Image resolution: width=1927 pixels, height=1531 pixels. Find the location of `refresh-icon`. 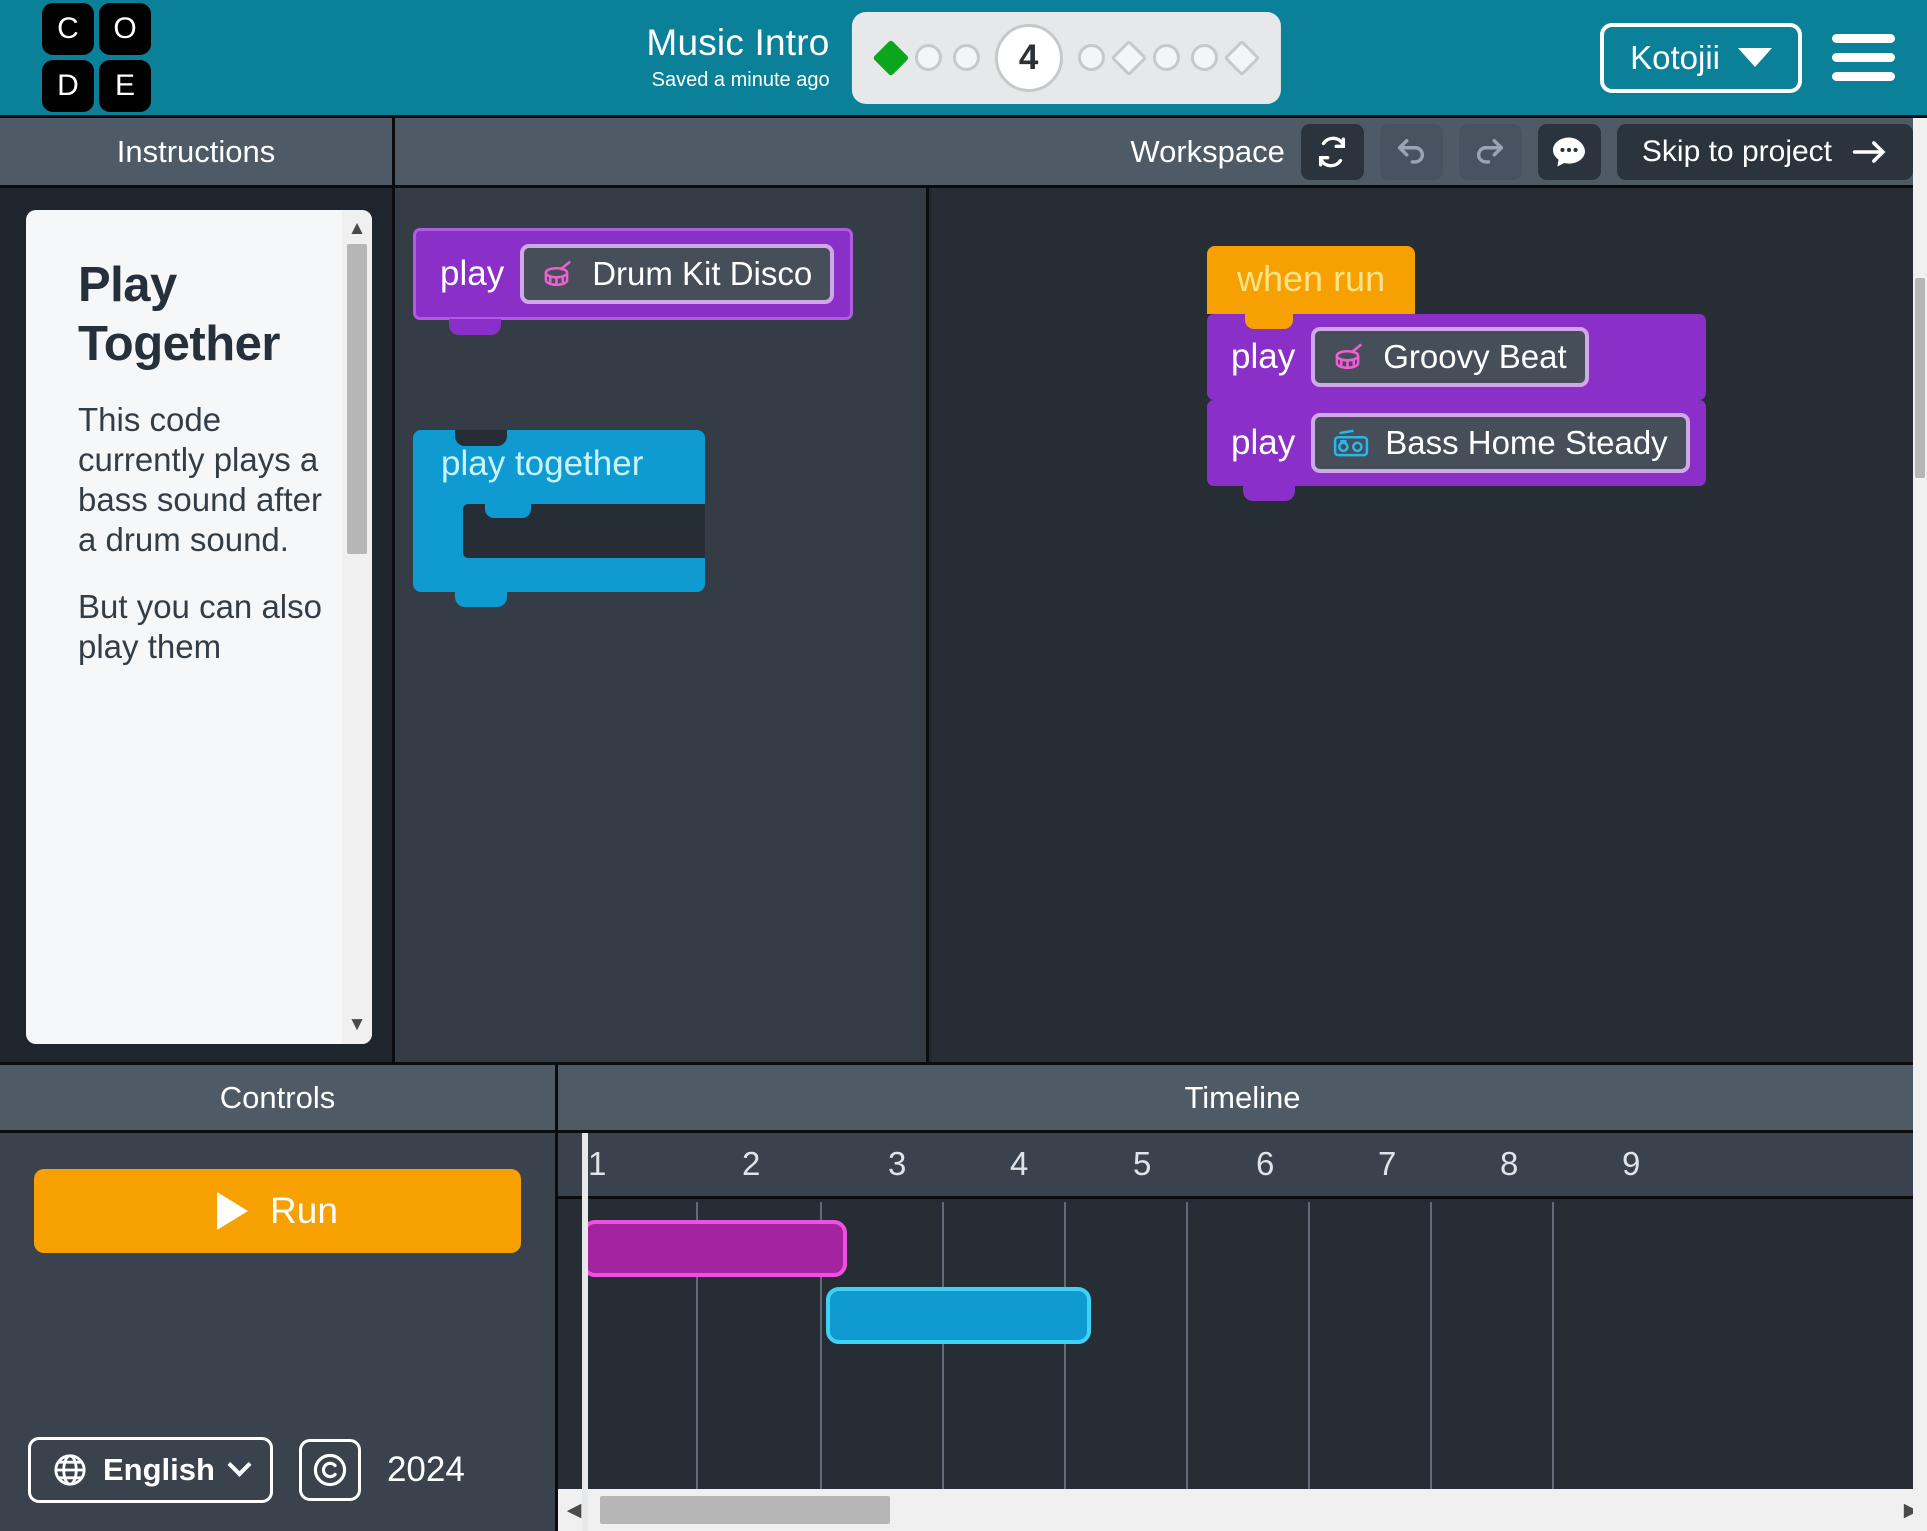

refresh-icon is located at coordinates (1332, 151).